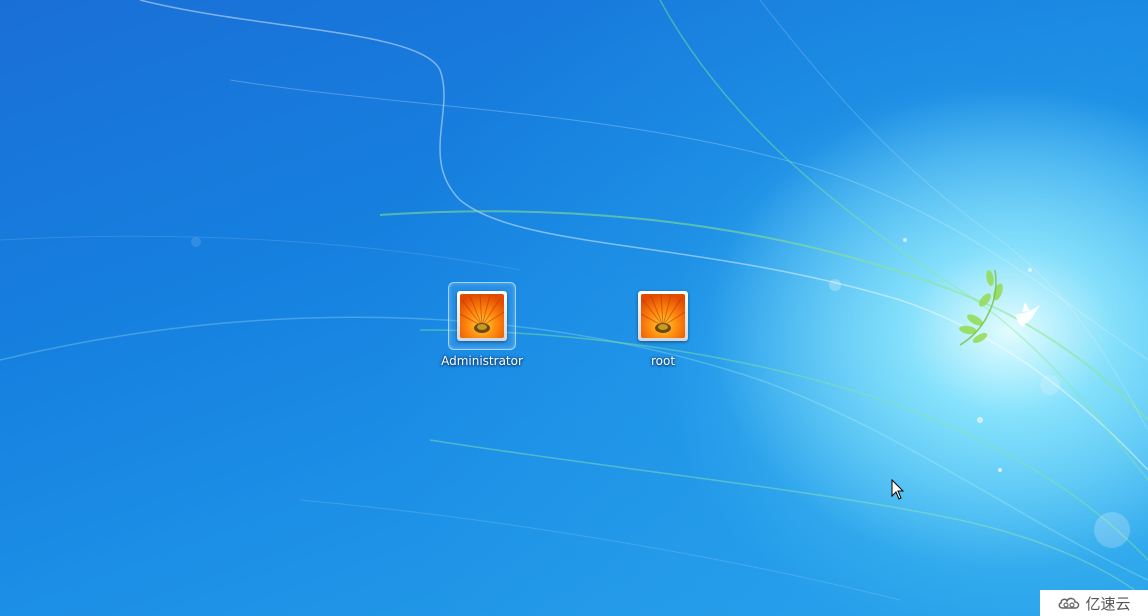 The width and height of the screenshot is (1148, 616). Describe the element at coordinates (898, 489) in the screenshot. I see `arrow-cursor-icon` at that location.